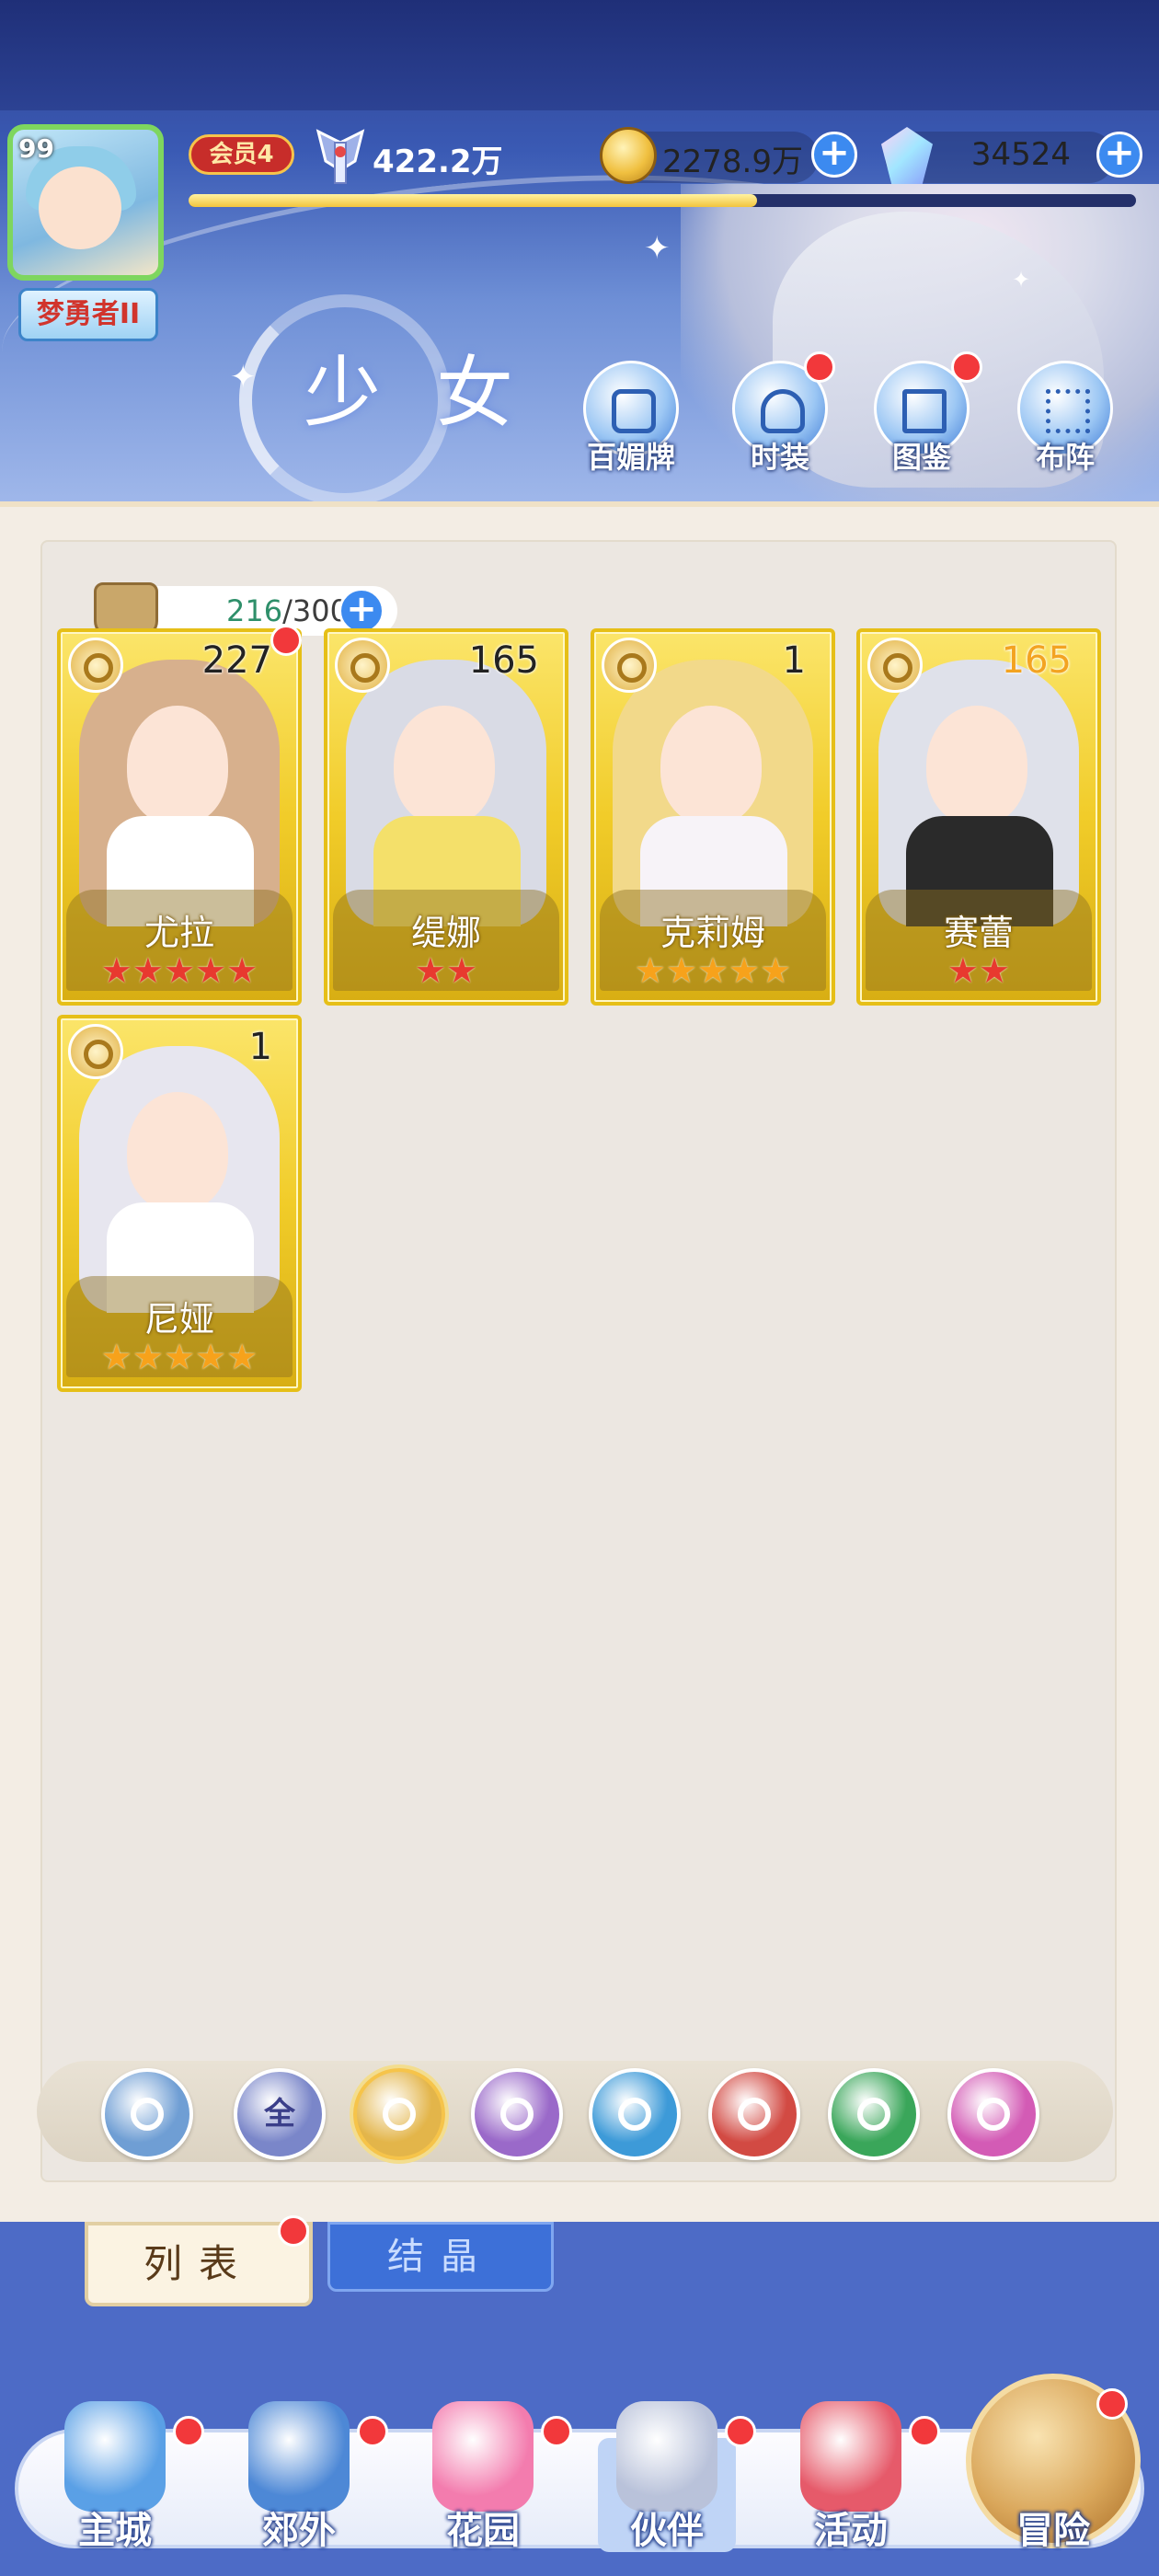 This screenshot has width=1159, height=2576. I want to click on partner-level: 1, so click(260, 1047).